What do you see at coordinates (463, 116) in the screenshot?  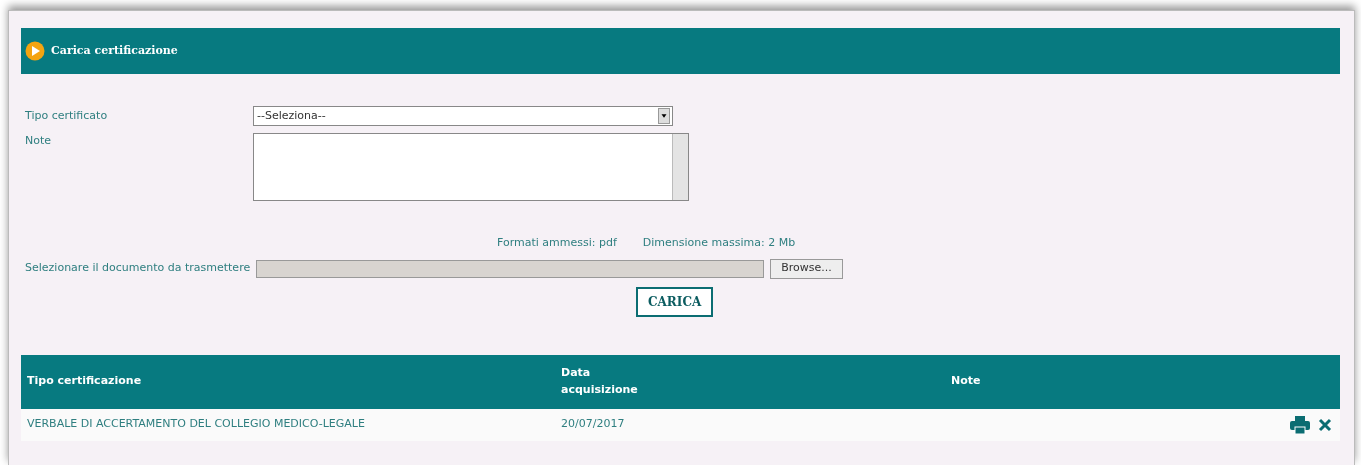 I see `certificate-type-select: --Seleziona--` at bounding box center [463, 116].